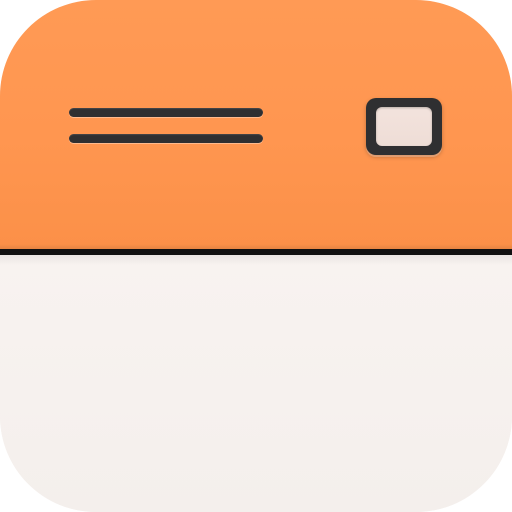 This screenshot has height=512, width=512. I want to click on menu-line-bottom, so click(166, 138).